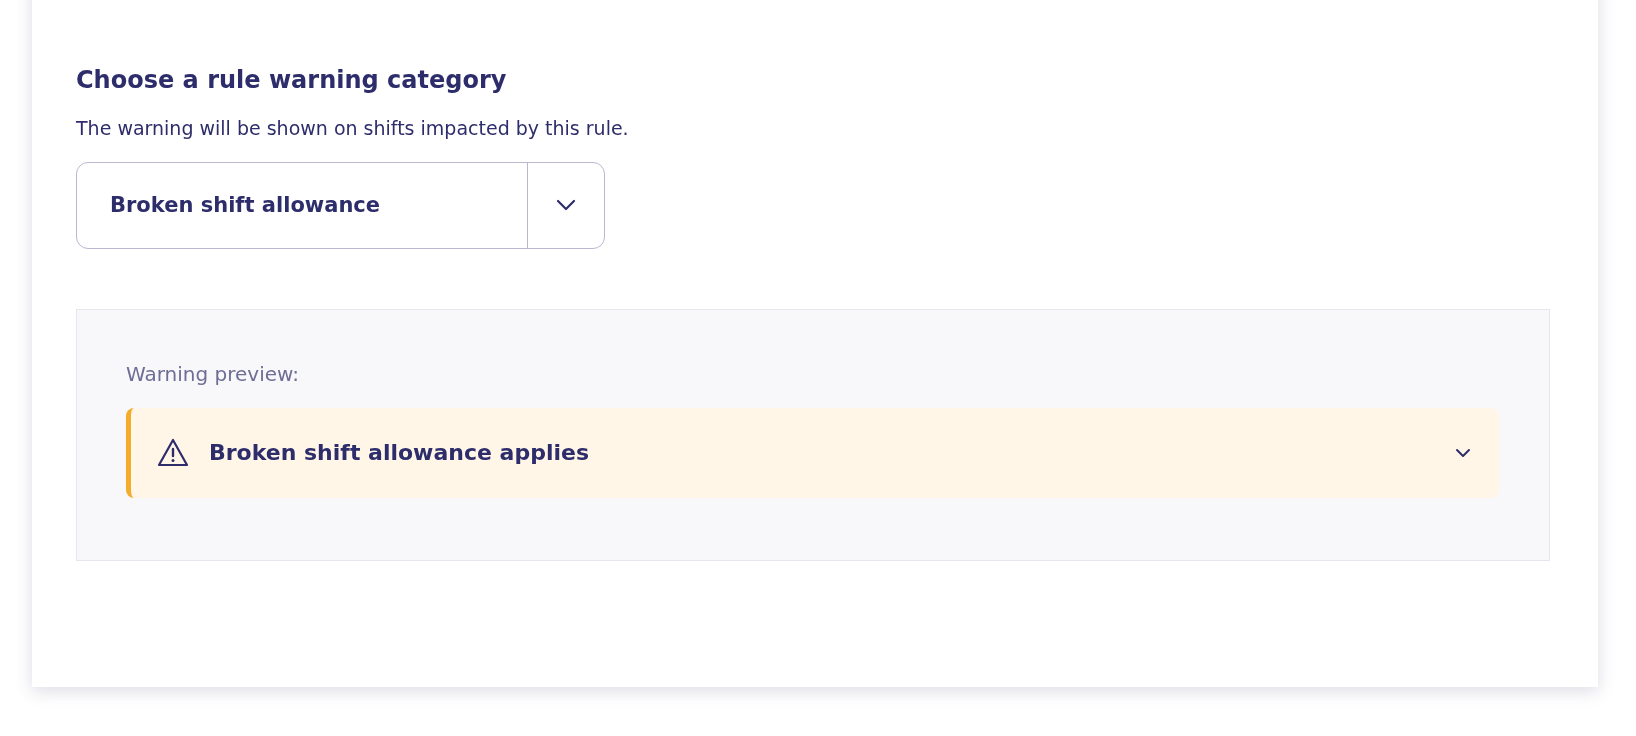 The width and height of the screenshot is (1636, 736). What do you see at coordinates (340, 205) in the screenshot?
I see `category-select: Broken shift allowance` at bounding box center [340, 205].